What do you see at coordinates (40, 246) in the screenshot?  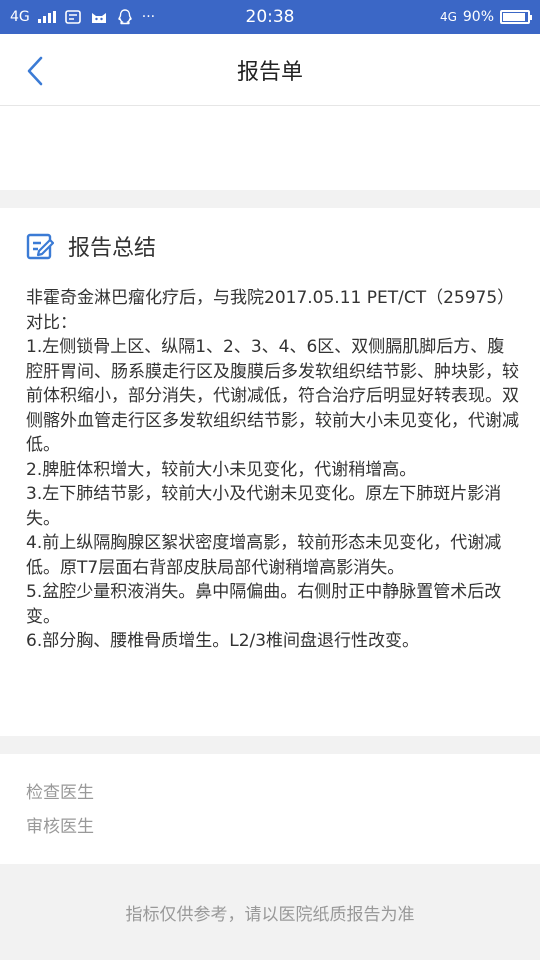 I see `edit-report-icon` at bounding box center [40, 246].